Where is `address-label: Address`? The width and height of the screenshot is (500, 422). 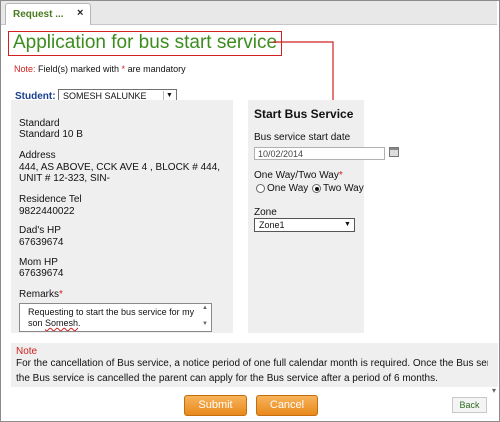 address-label: Address is located at coordinates (37, 155).